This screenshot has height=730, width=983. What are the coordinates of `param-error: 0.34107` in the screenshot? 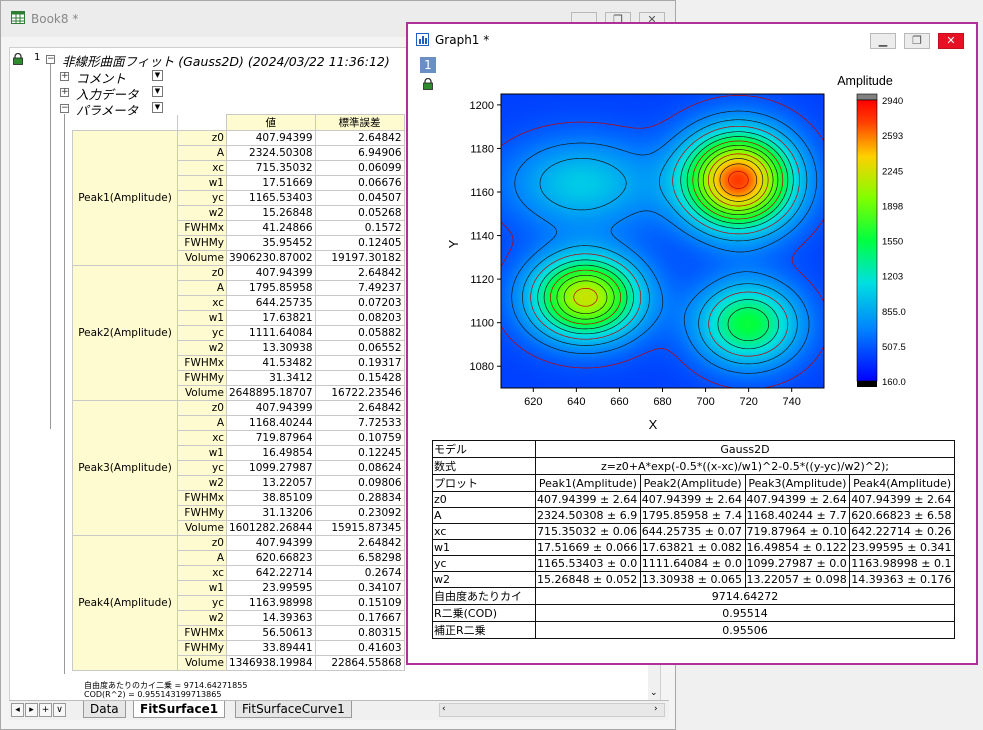 It's located at (359, 588).